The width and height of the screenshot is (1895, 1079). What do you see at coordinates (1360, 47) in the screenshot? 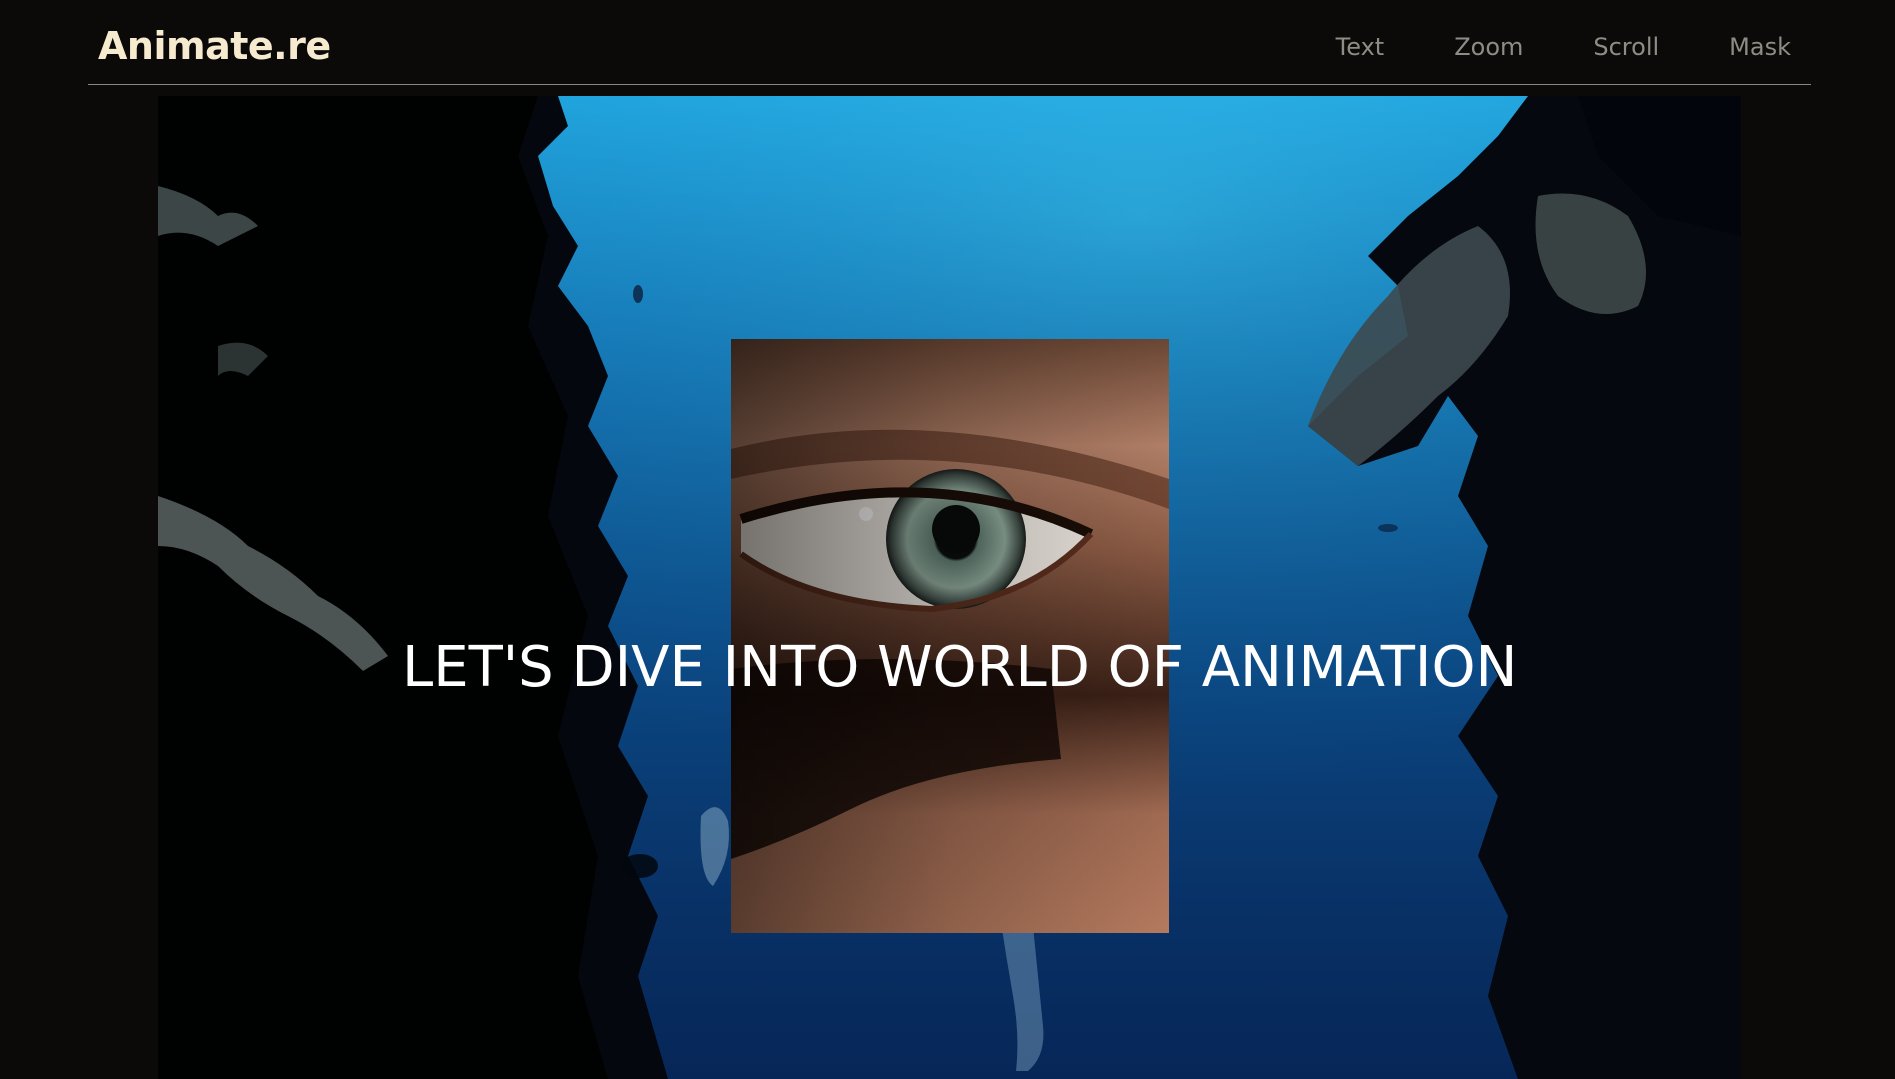
I see `nav-link-text: Text` at bounding box center [1360, 47].